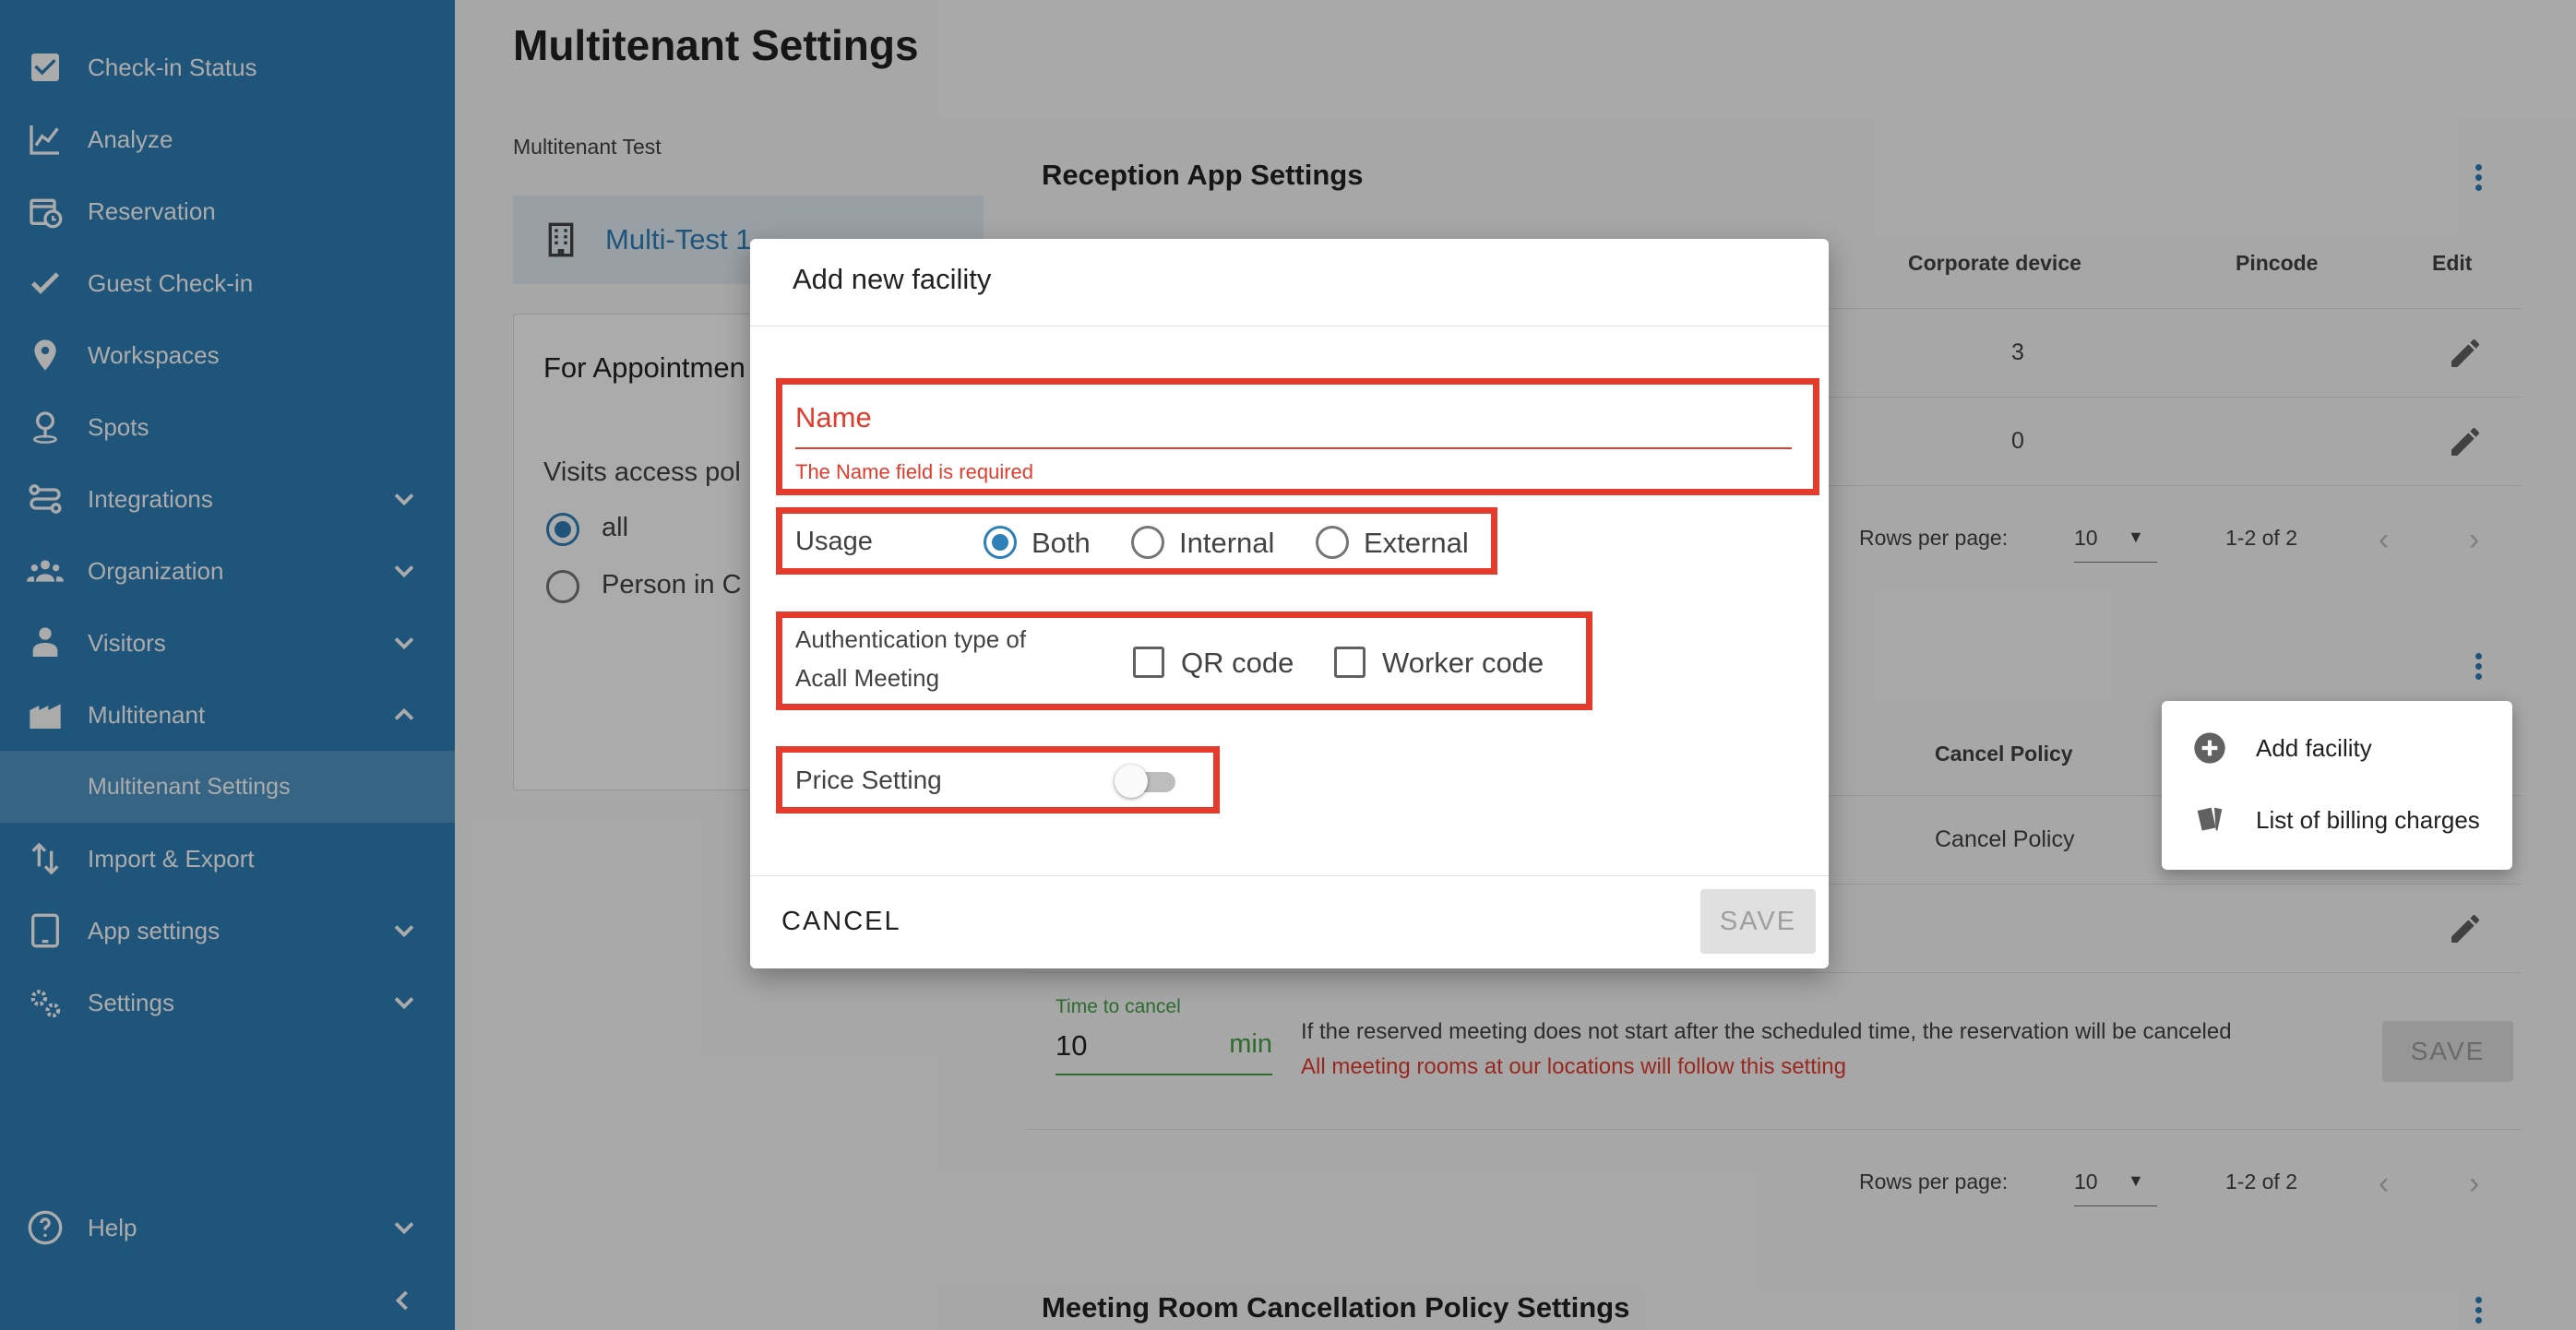 This screenshot has height=1330, width=2576. I want to click on usage-highlight: Usage Both Internal External, so click(1136, 541).